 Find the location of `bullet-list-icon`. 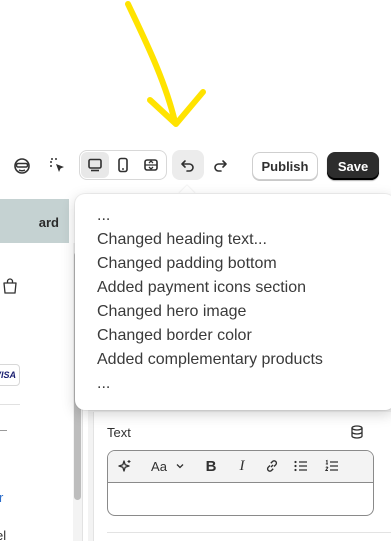

bullet-list-icon is located at coordinates (301, 466).